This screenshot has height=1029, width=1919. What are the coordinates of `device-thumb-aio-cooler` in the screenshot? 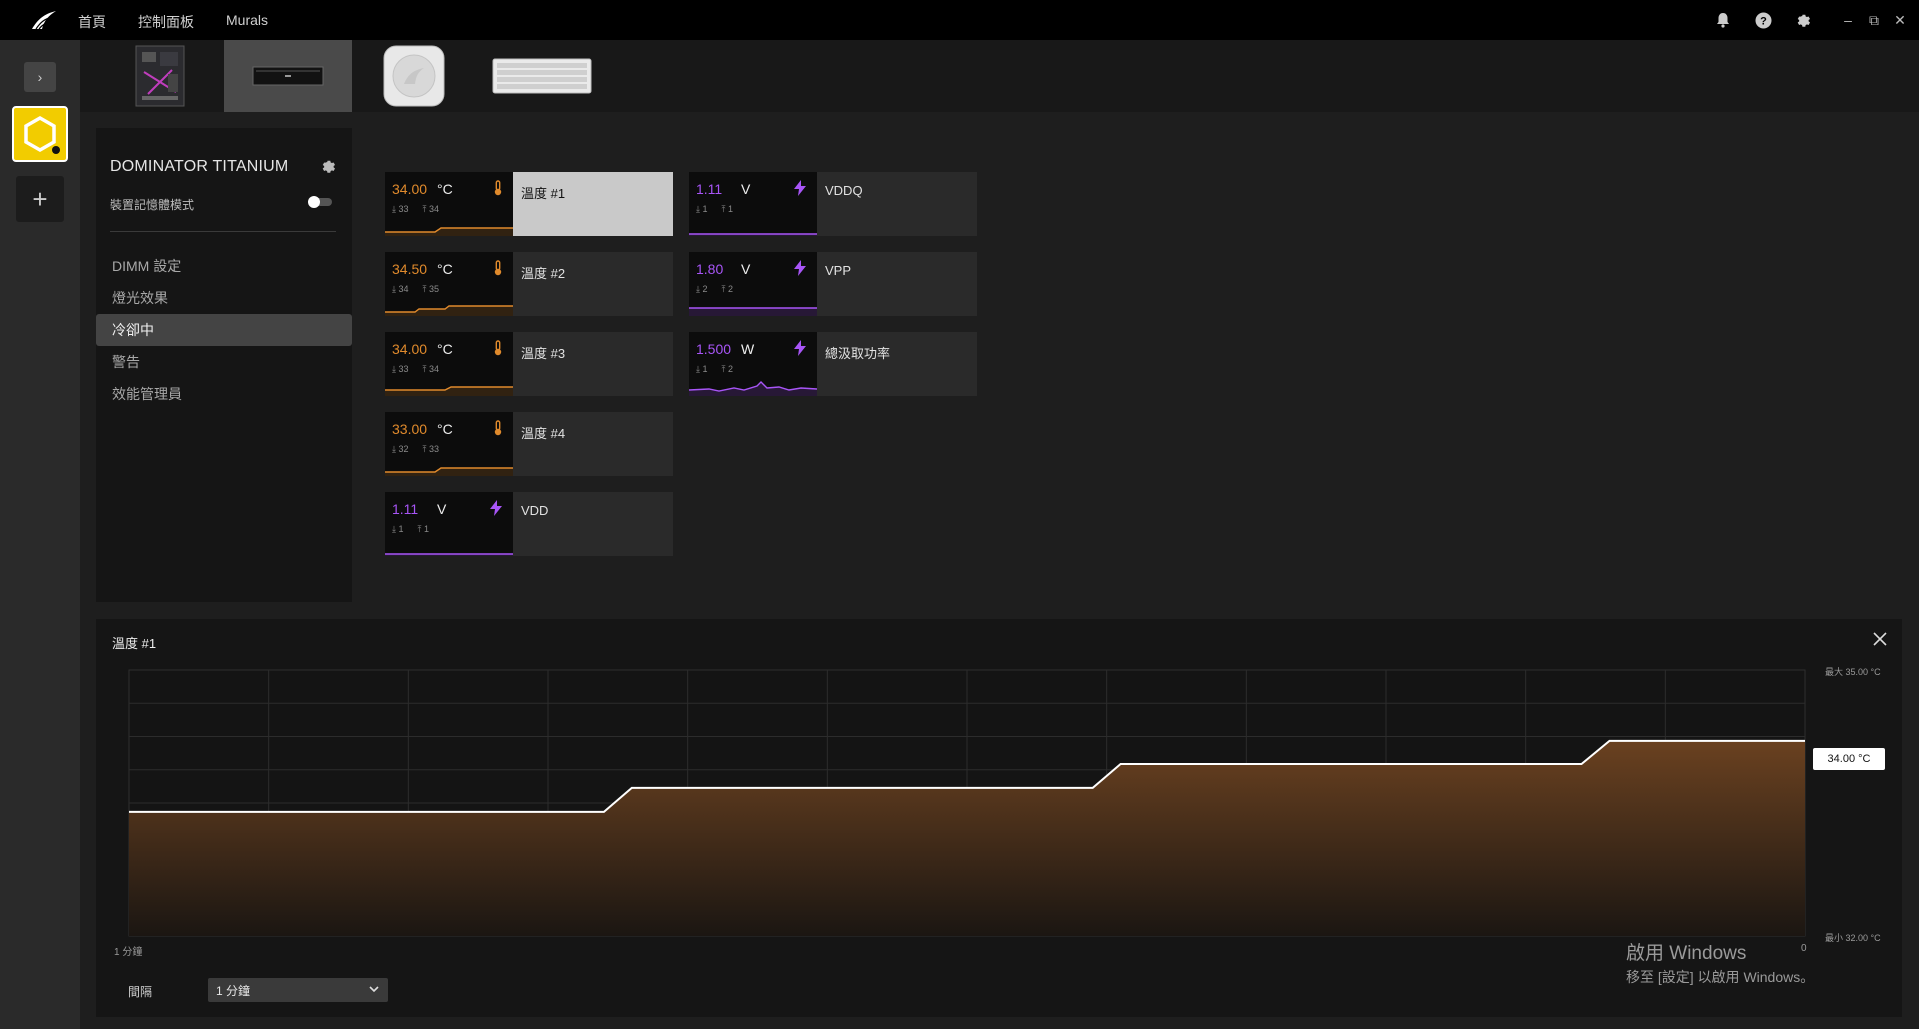 It's located at (414, 76).